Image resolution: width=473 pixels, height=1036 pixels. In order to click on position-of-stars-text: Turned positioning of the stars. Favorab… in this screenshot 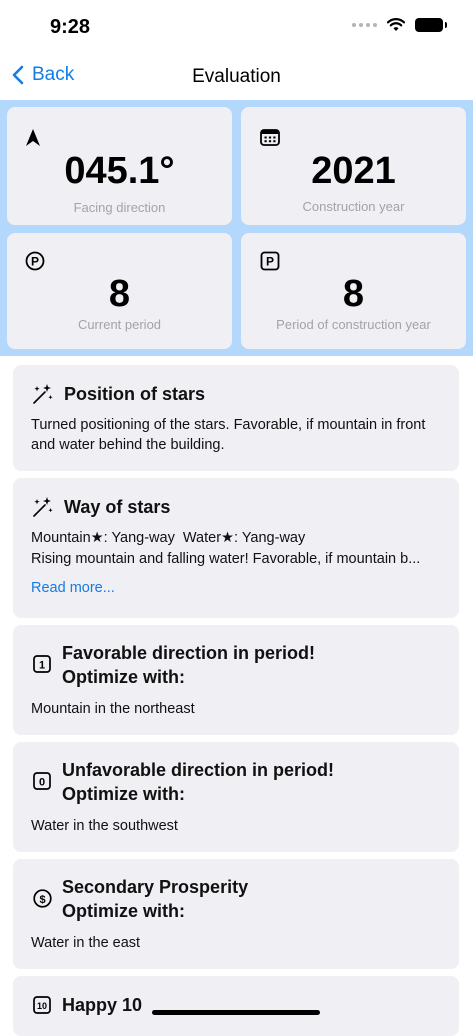, I will do `click(228, 435)`.